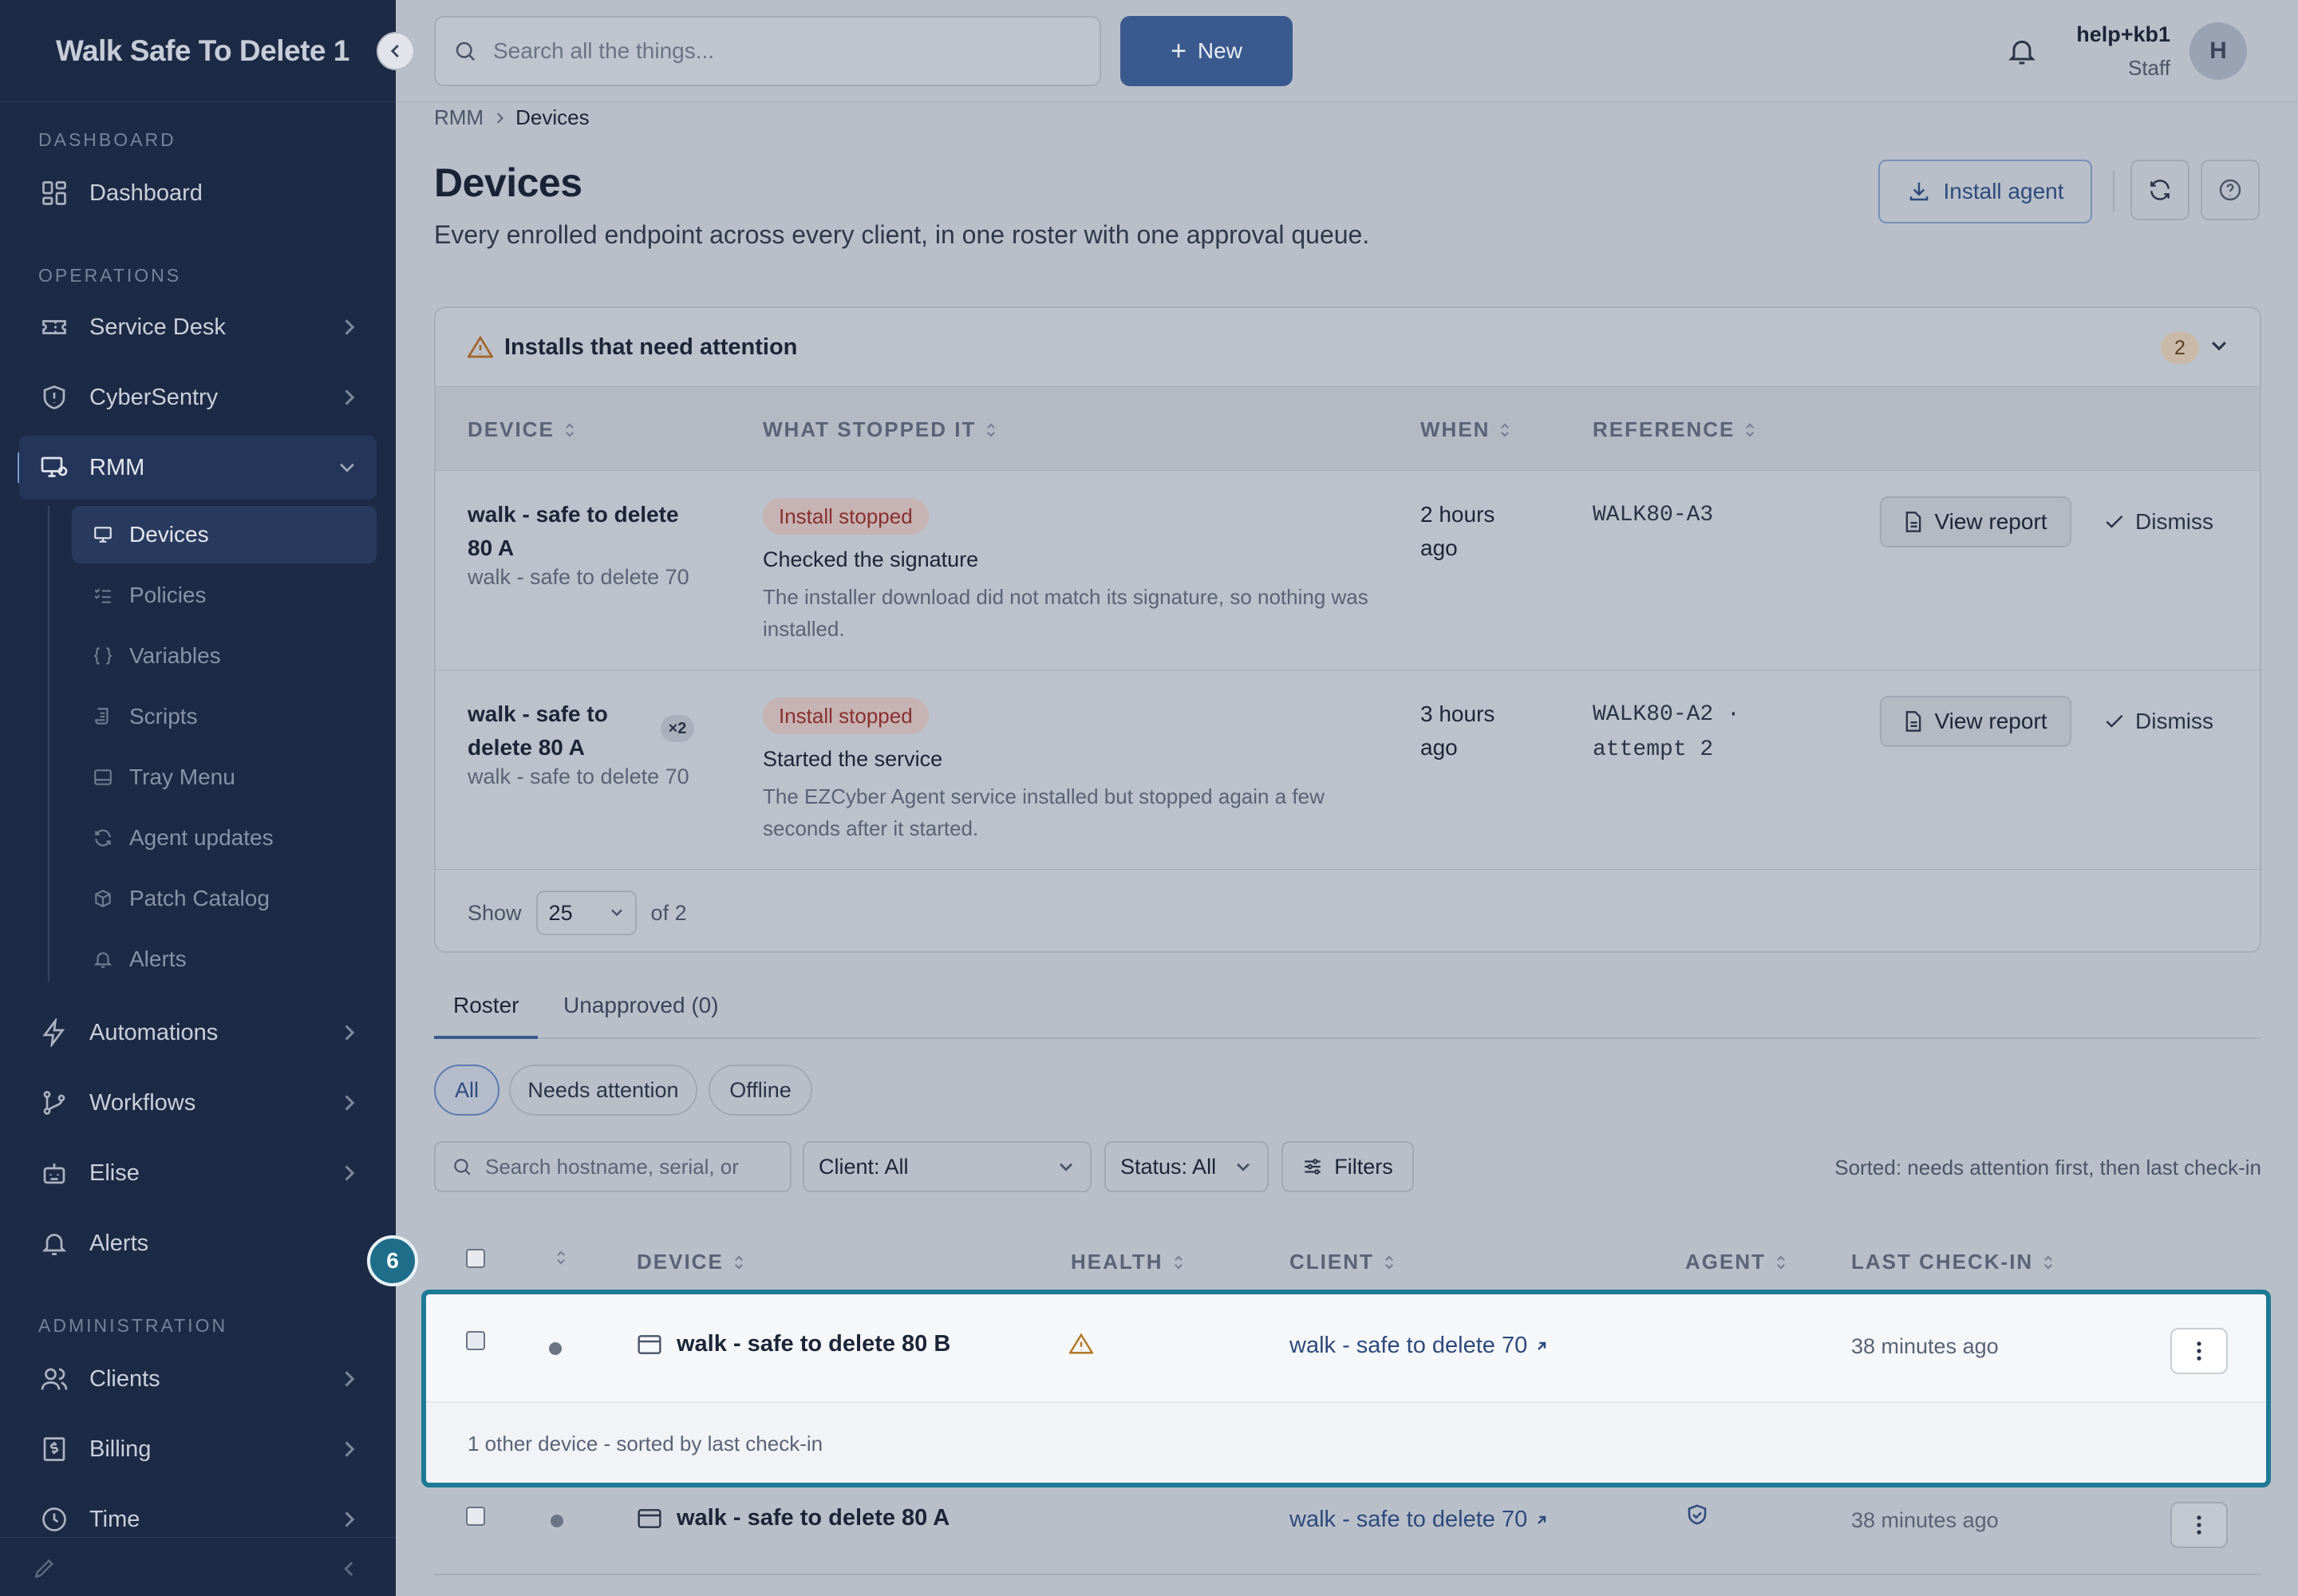  I want to click on column-header-agent: AGENT, so click(1736, 1262).